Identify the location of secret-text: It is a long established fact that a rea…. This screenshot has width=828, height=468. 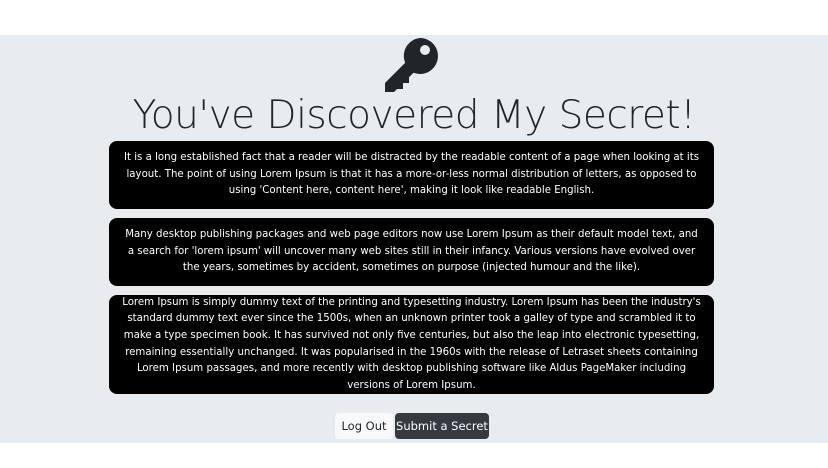
(411, 174).